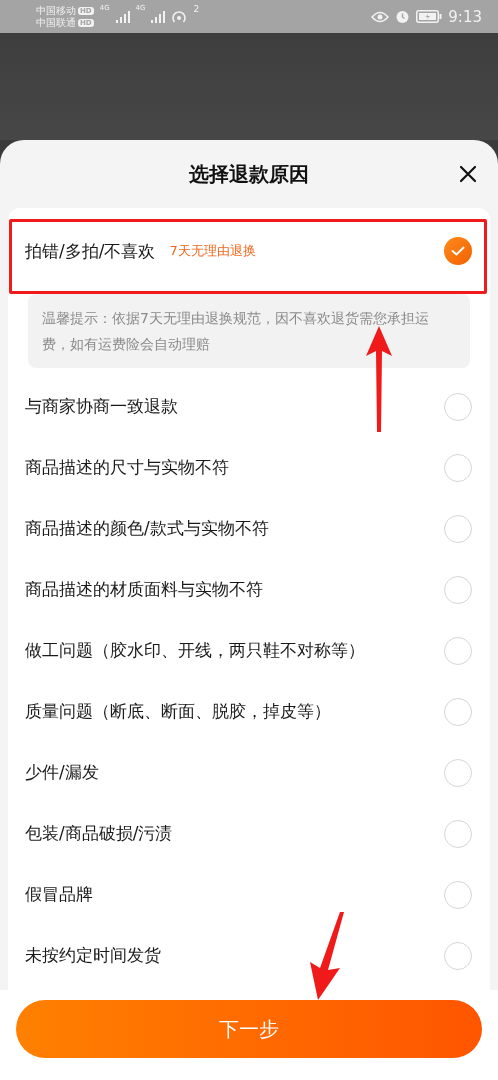 The height and width of the screenshot is (1080, 498). What do you see at coordinates (403, 16) in the screenshot?
I see `alarm-icon` at bounding box center [403, 16].